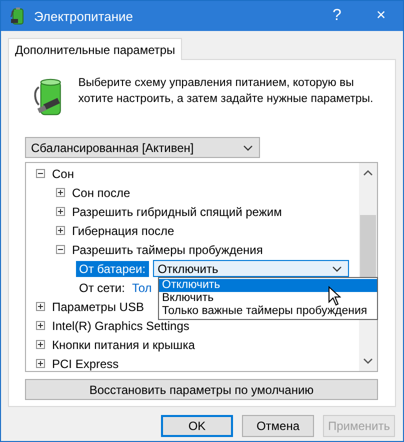 This screenshot has height=442, width=404. Describe the element at coordinates (123, 230) in the screenshot. I see `tree-item: Гибернация после` at that location.